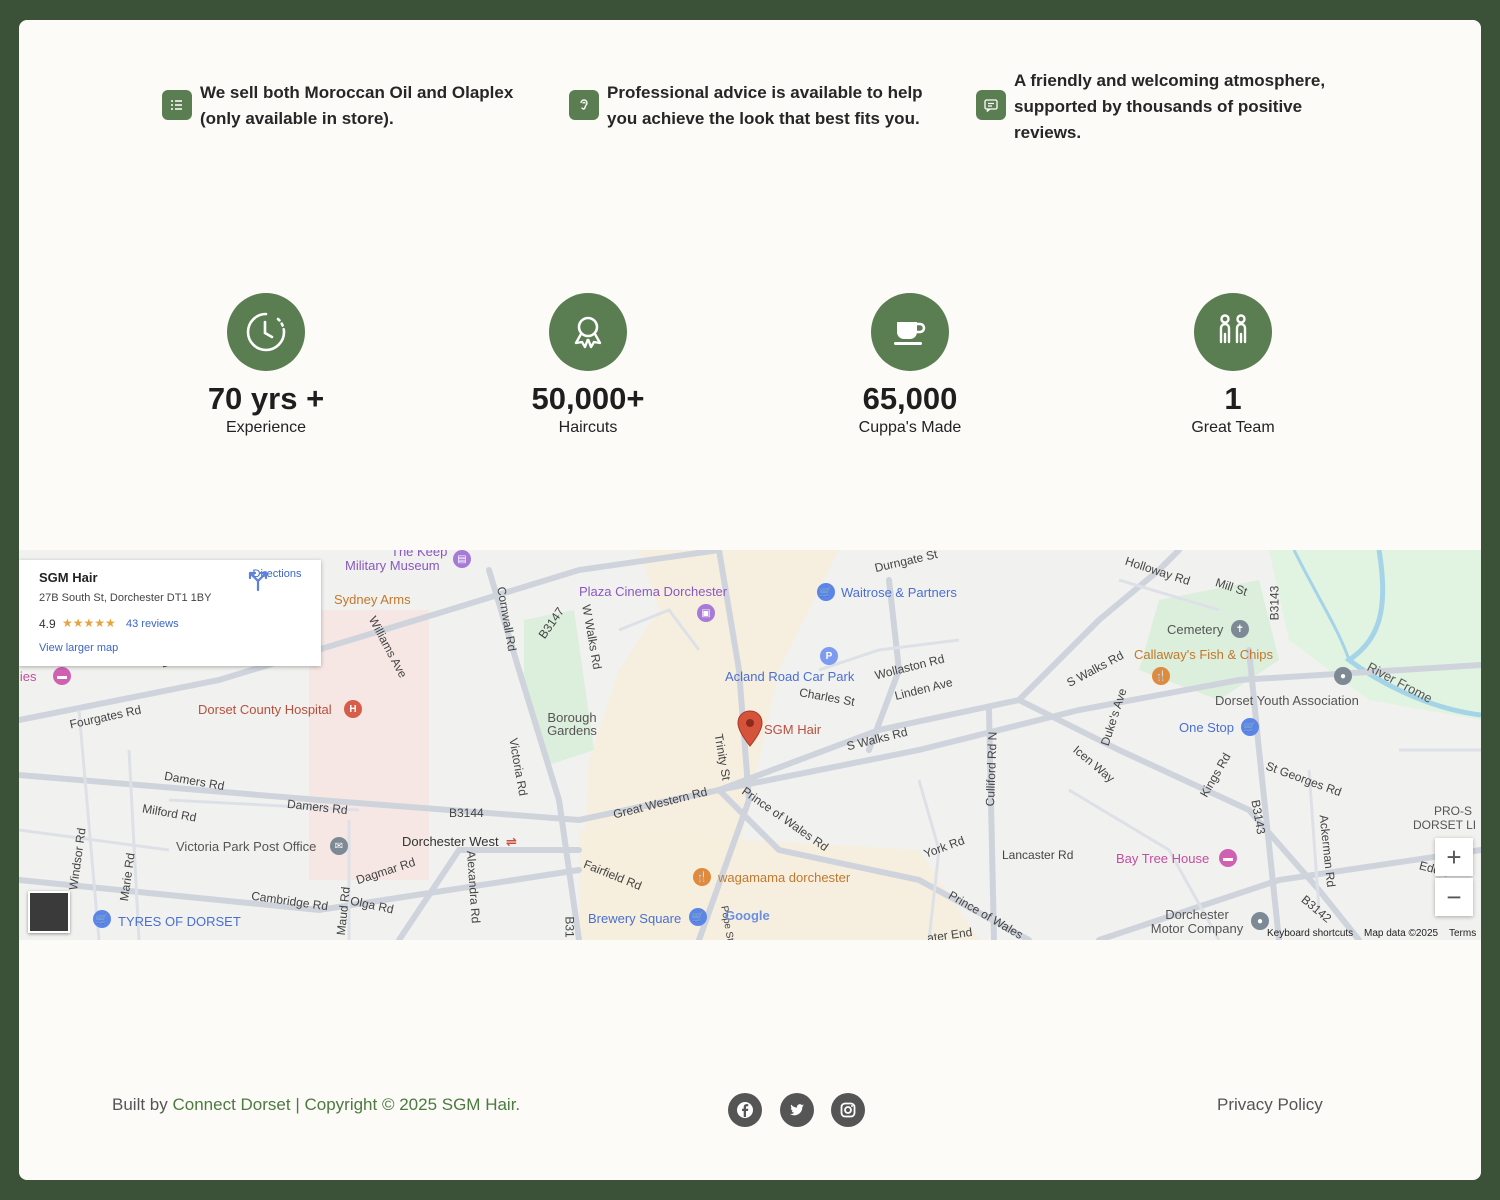  What do you see at coordinates (28, 676) in the screenshot?
I see `map-label: lies` at bounding box center [28, 676].